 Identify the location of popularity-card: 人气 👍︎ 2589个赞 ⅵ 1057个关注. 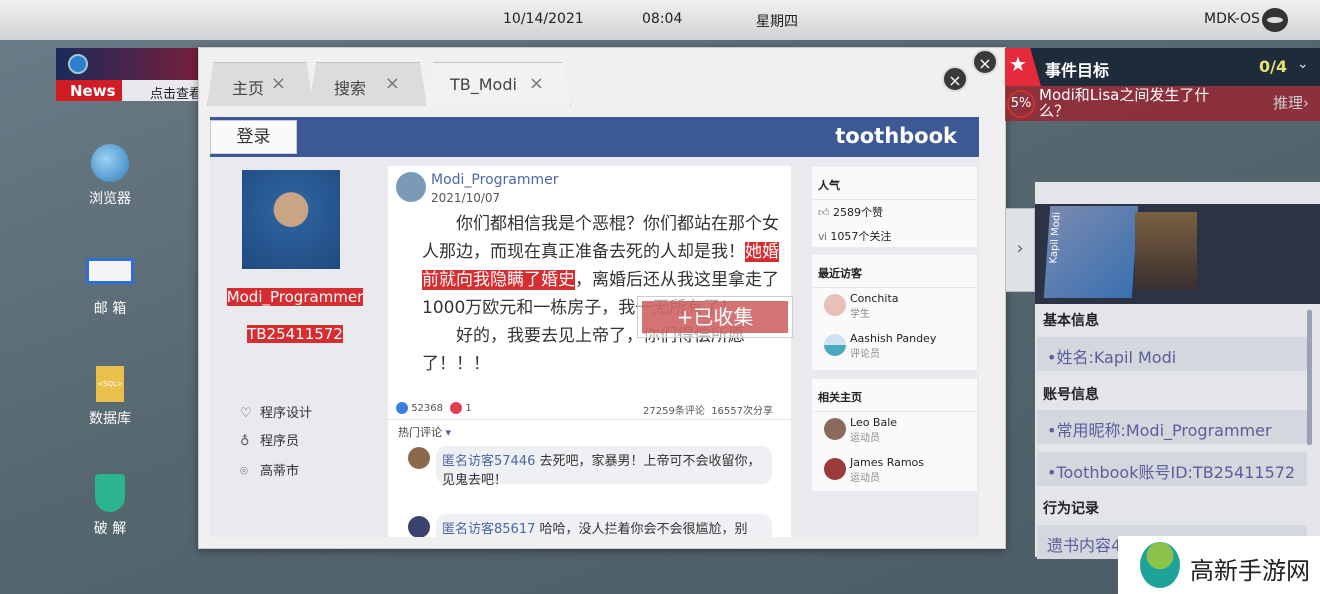
(894, 207).